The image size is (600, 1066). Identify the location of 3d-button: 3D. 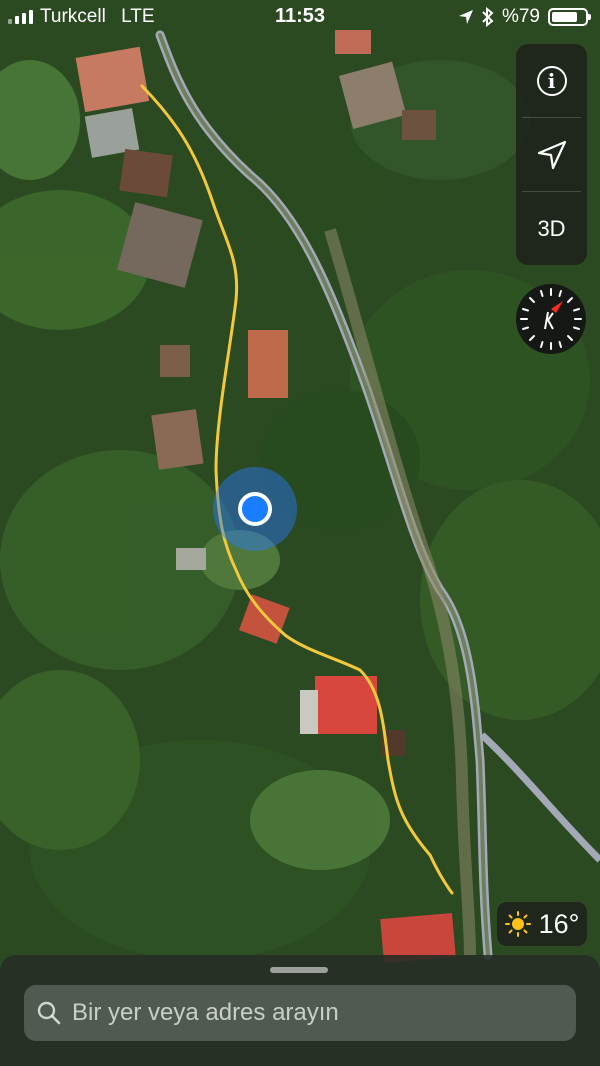
(551, 228).